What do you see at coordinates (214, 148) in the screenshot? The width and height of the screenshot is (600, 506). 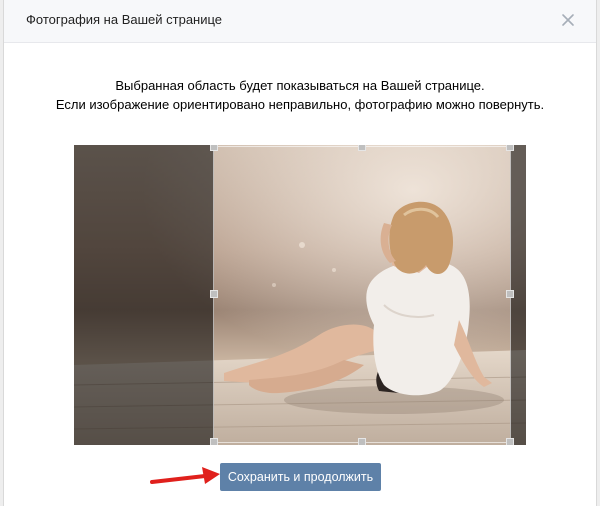 I see `crop-handle-top-left` at bounding box center [214, 148].